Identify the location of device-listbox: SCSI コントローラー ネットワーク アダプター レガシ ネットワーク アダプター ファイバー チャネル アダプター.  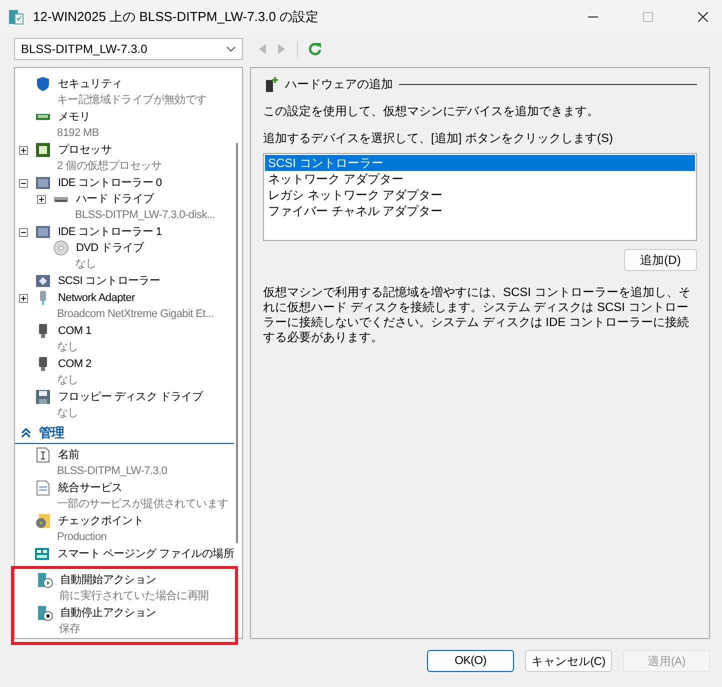
(480, 197).